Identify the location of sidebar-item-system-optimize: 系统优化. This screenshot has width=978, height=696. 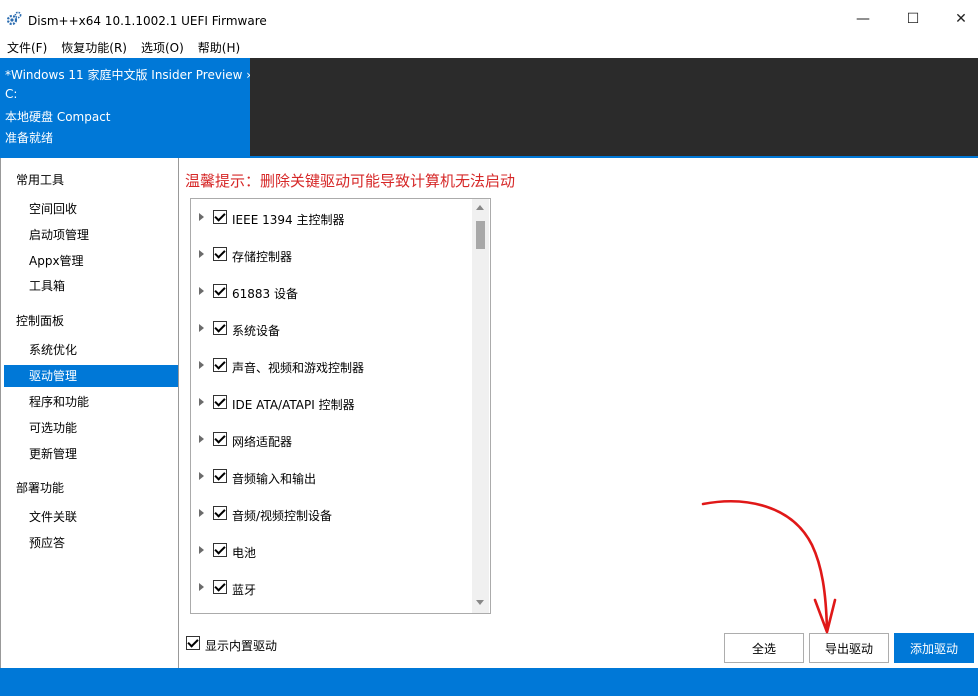
(91, 350).